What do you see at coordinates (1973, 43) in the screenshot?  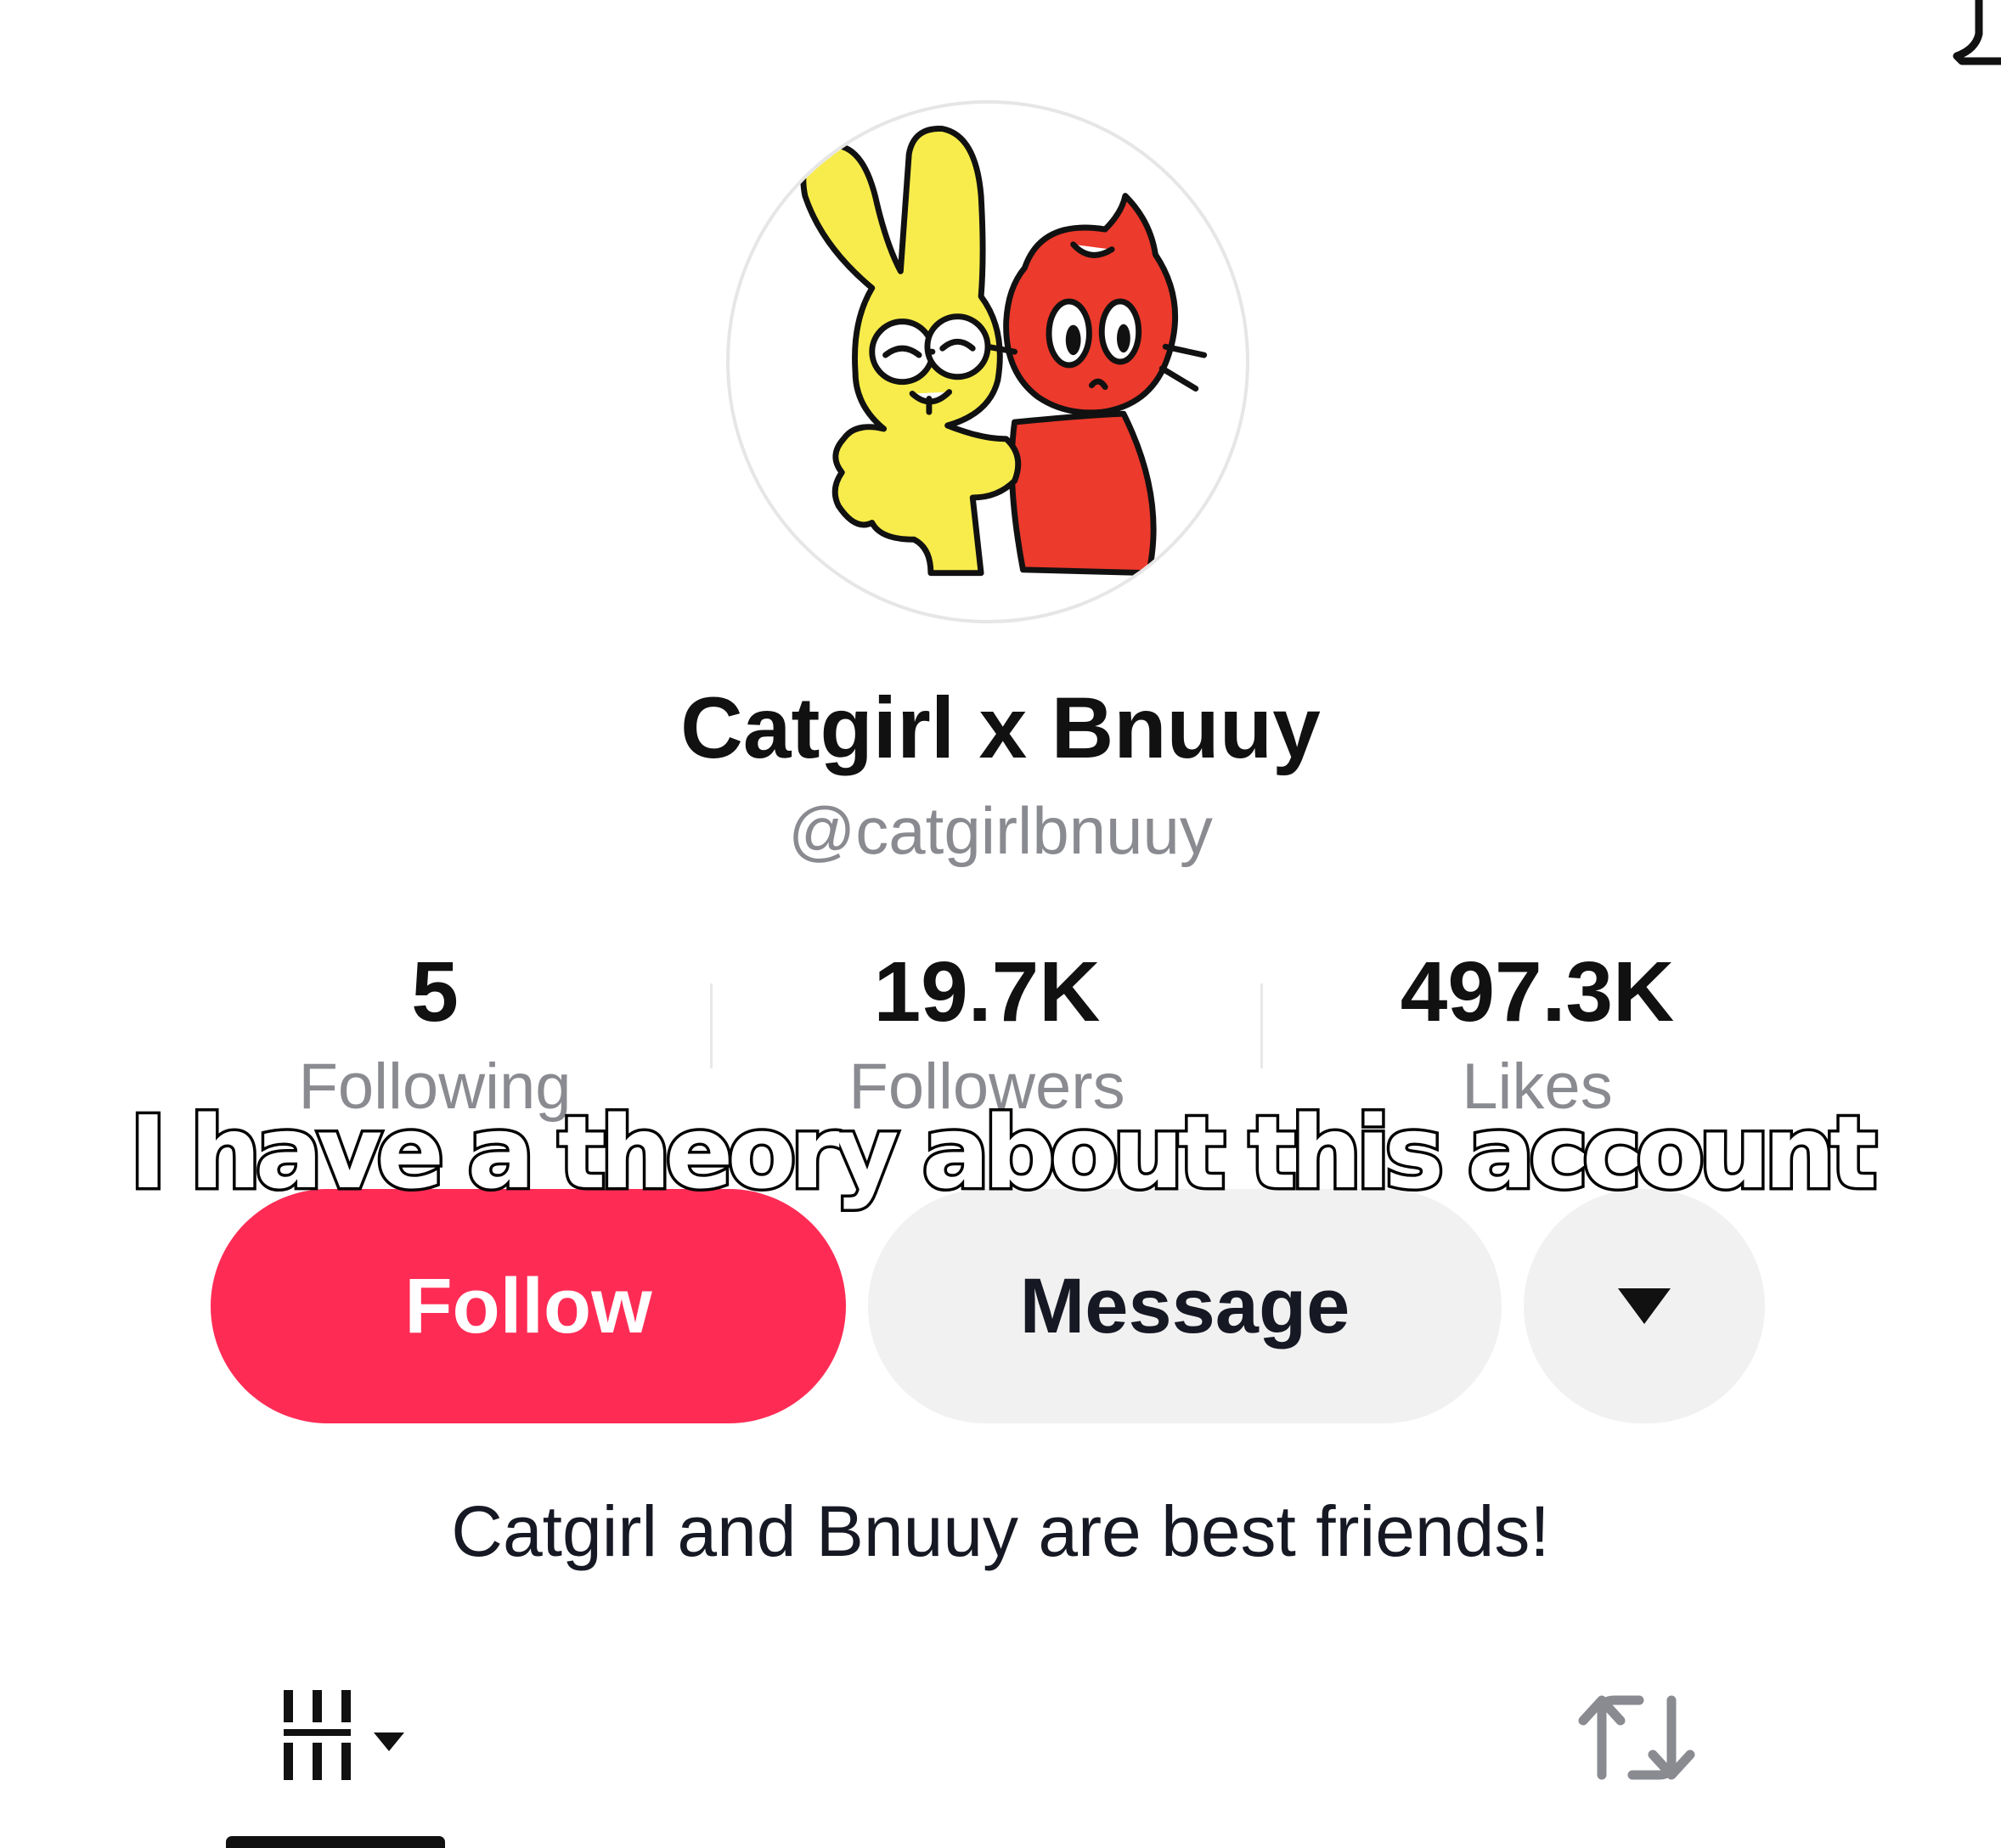 I see `notification-bell-icon` at bounding box center [1973, 43].